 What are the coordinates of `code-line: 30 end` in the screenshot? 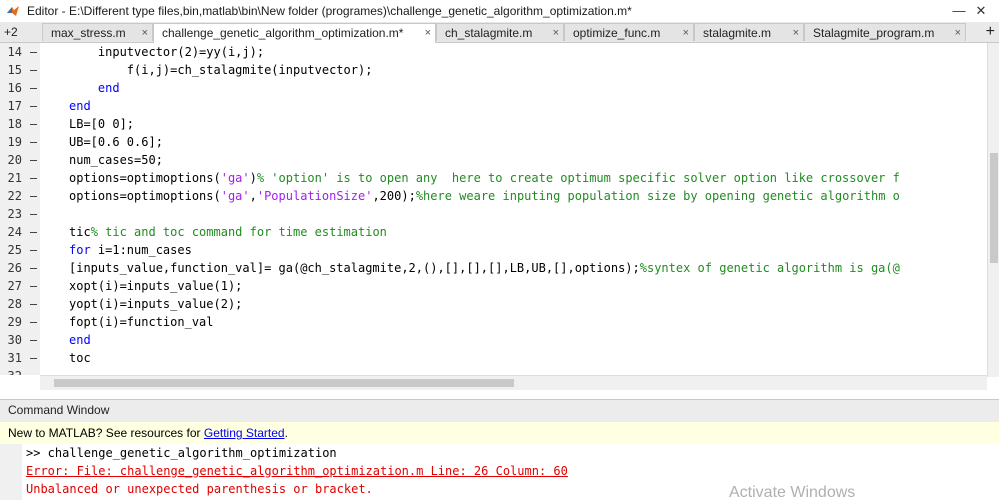 It's located at (493, 340).